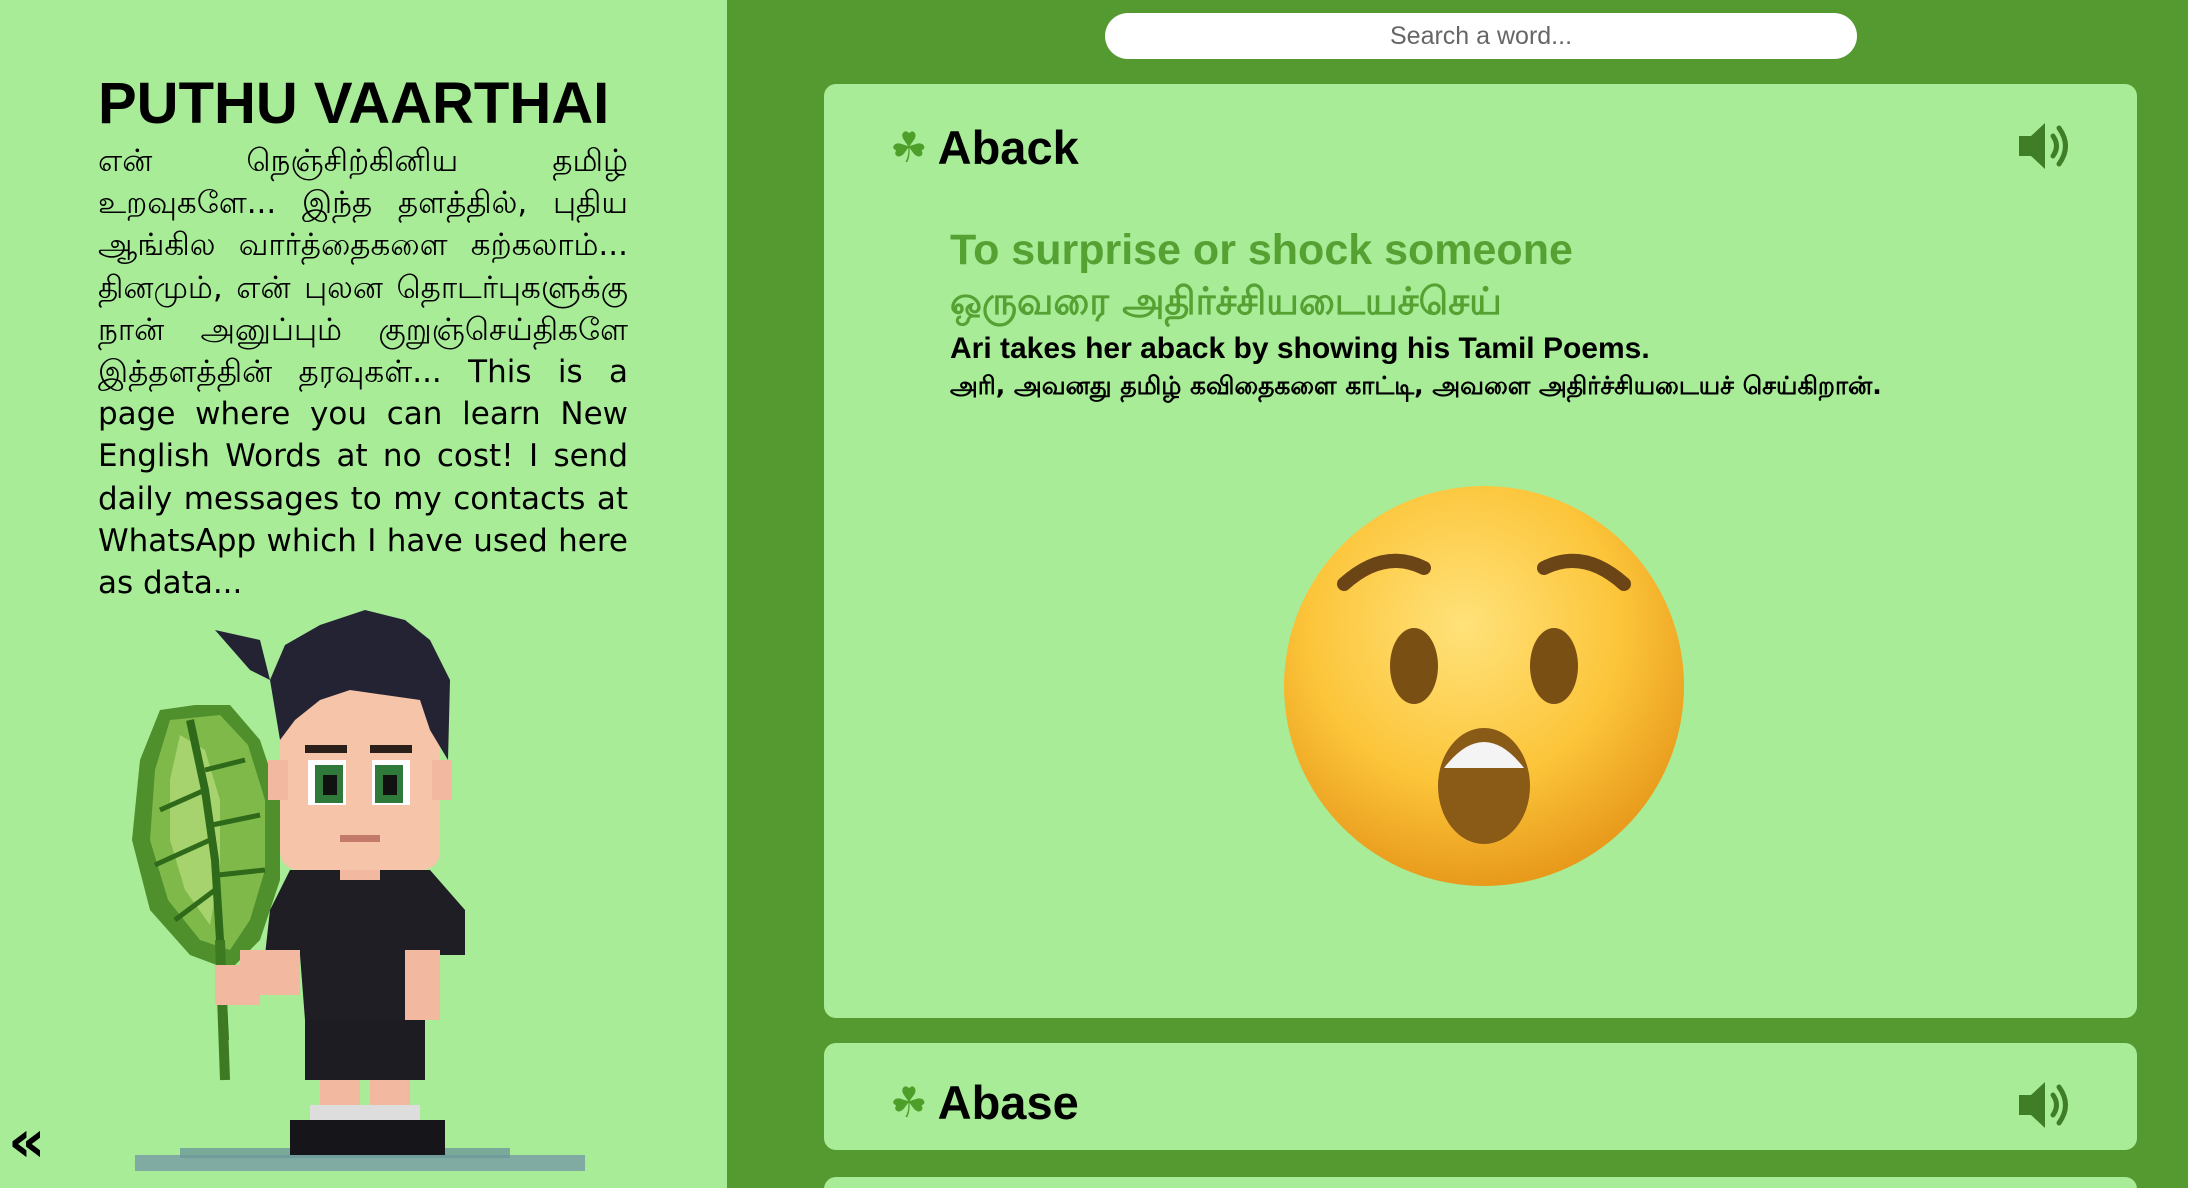 This screenshot has width=2188, height=1188. I want to click on astonished-face-emoji, so click(1484, 686).